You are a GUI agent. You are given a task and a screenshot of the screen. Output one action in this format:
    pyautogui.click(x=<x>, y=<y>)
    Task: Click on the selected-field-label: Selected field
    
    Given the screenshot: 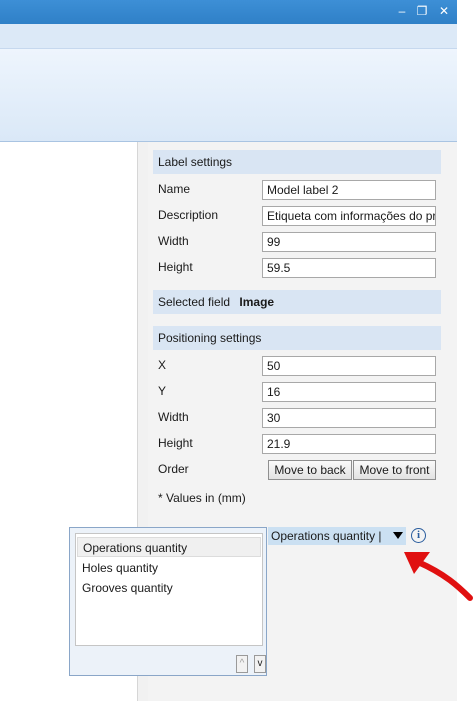 What is the action you would take?
    pyautogui.click(x=194, y=302)
    